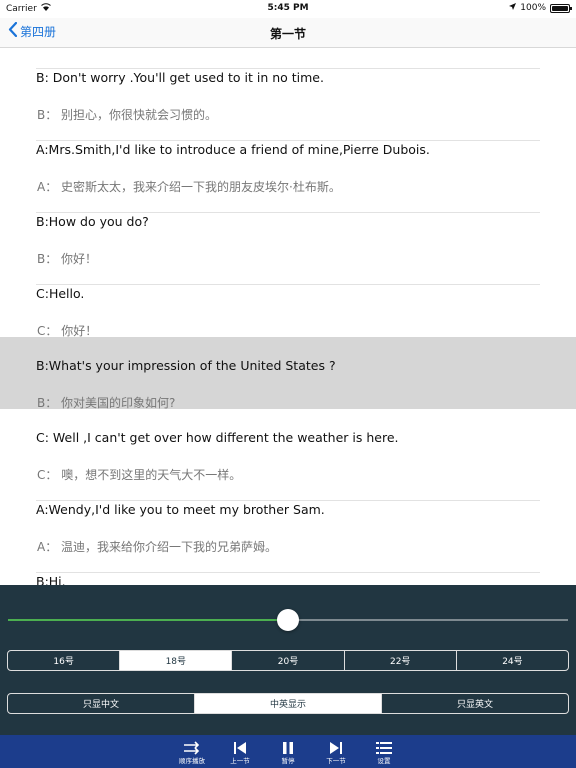  Describe the element at coordinates (384, 748) in the screenshot. I see `list-settings-icon` at that location.